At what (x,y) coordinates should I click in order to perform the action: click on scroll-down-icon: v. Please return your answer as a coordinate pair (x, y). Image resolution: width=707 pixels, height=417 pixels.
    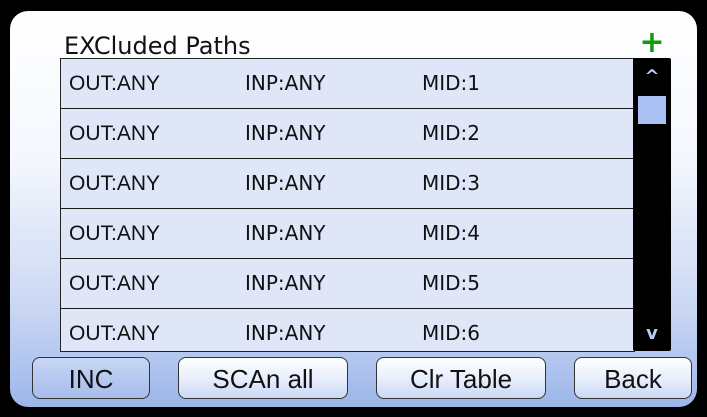
    Looking at the image, I should click on (652, 334).